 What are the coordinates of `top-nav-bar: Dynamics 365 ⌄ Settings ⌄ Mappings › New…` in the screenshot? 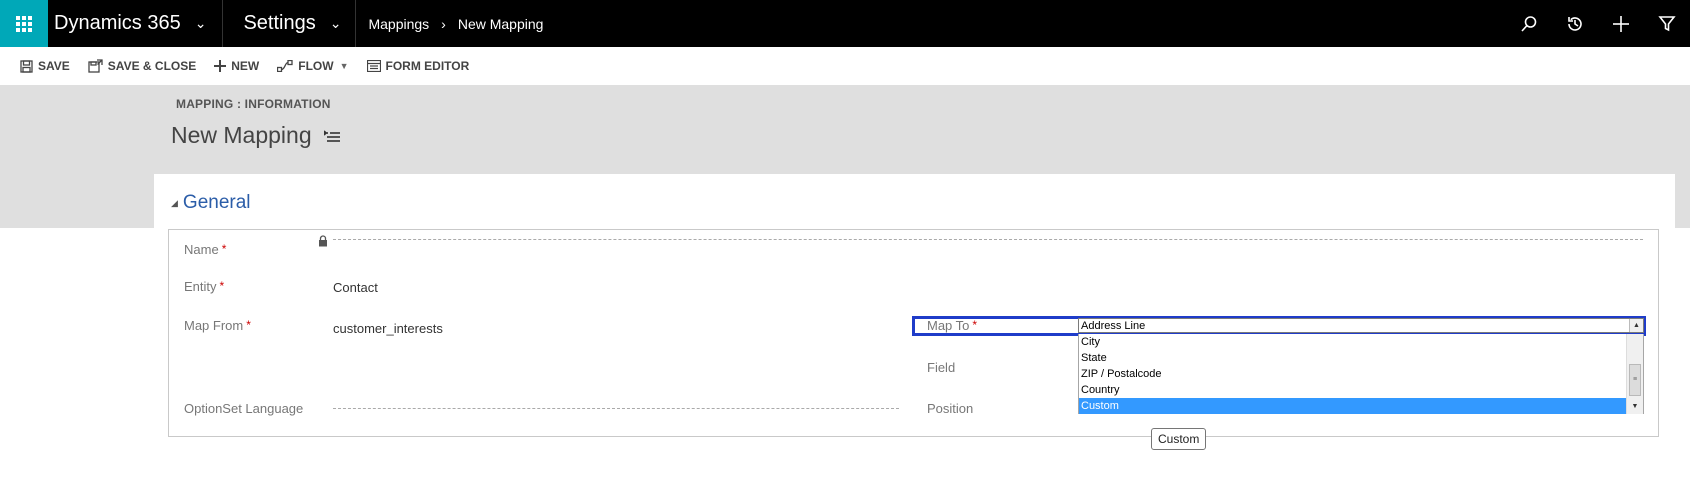 It's located at (845, 23).